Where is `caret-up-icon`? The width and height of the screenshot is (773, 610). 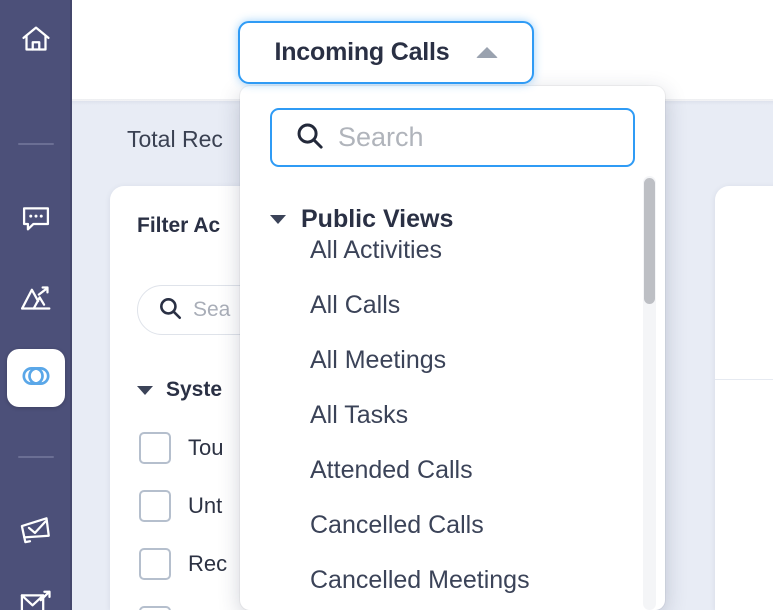 caret-up-icon is located at coordinates (486, 52).